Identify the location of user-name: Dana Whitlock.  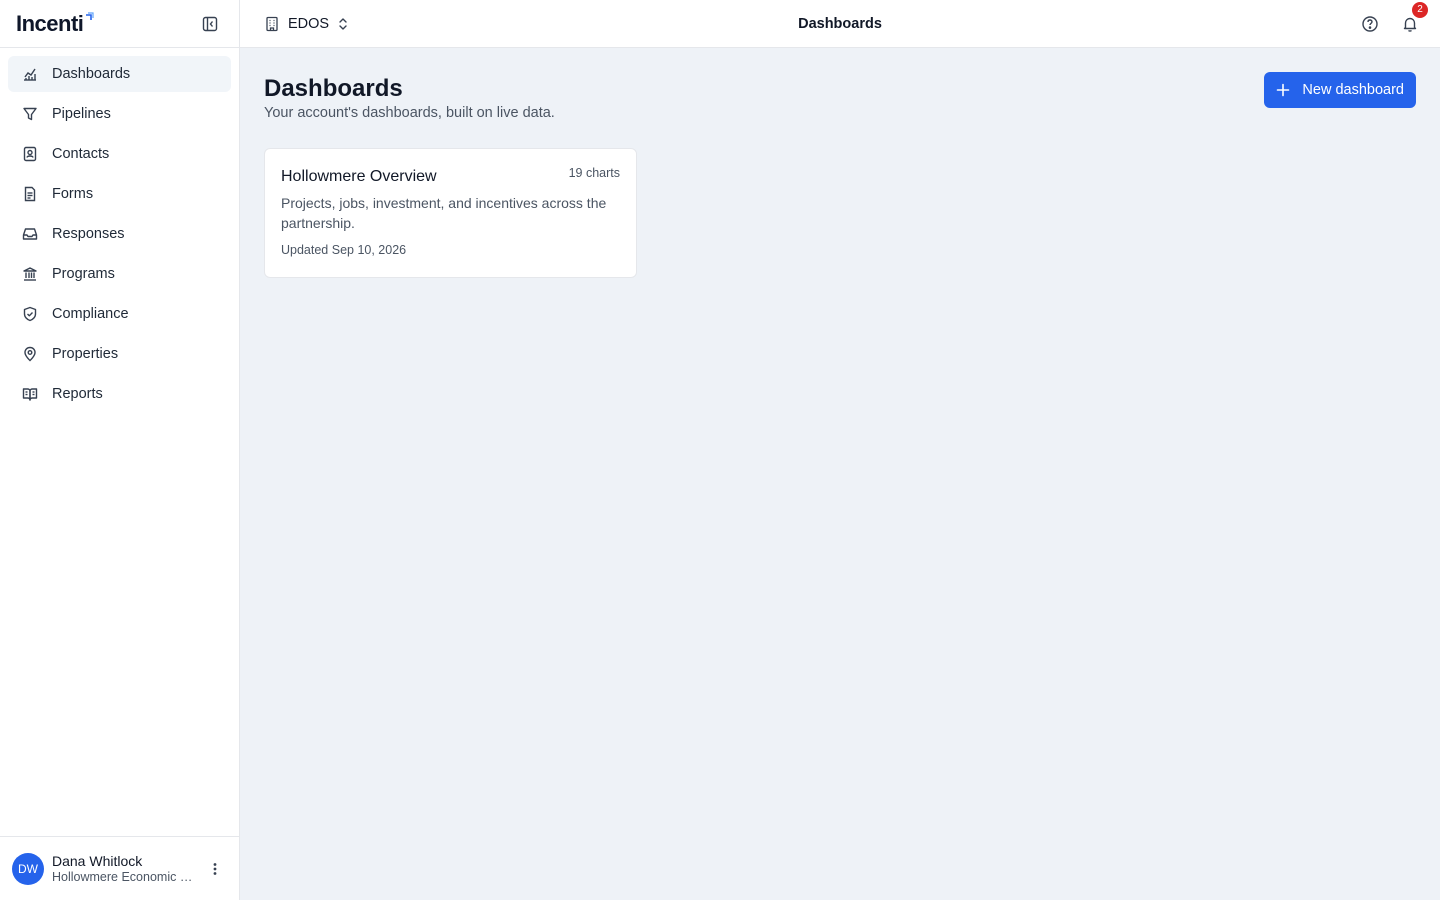
(97, 860).